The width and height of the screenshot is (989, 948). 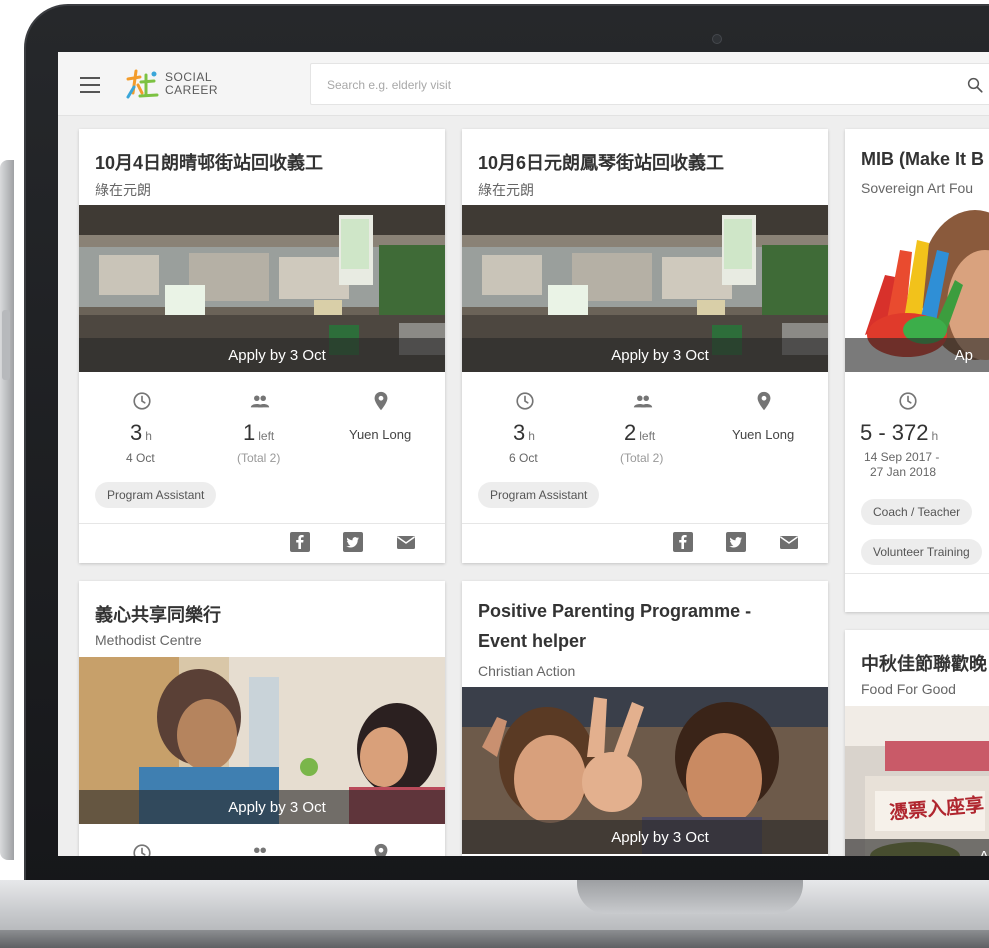 I want to click on logo-wordmark: SOCIAL CAREER, so click(x=191, y=84).